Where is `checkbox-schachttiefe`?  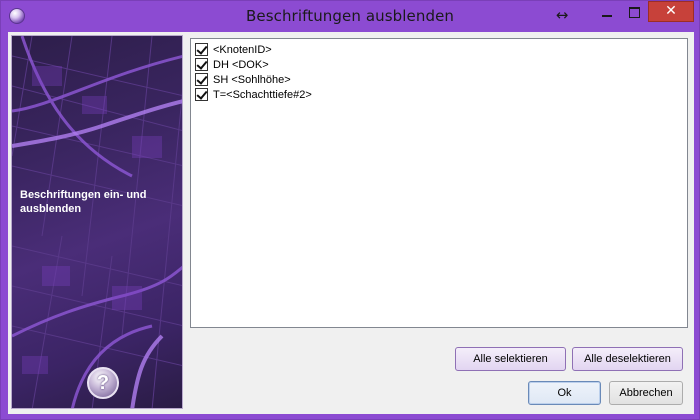 checkbox-schachttiefe is located at coordinates (201, 94).